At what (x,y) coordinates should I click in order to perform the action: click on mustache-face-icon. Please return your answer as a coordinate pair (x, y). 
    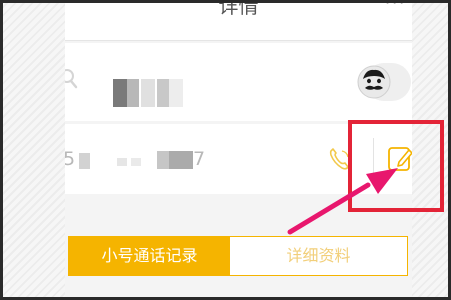
    Looking at the image, I should click on (374, 82).